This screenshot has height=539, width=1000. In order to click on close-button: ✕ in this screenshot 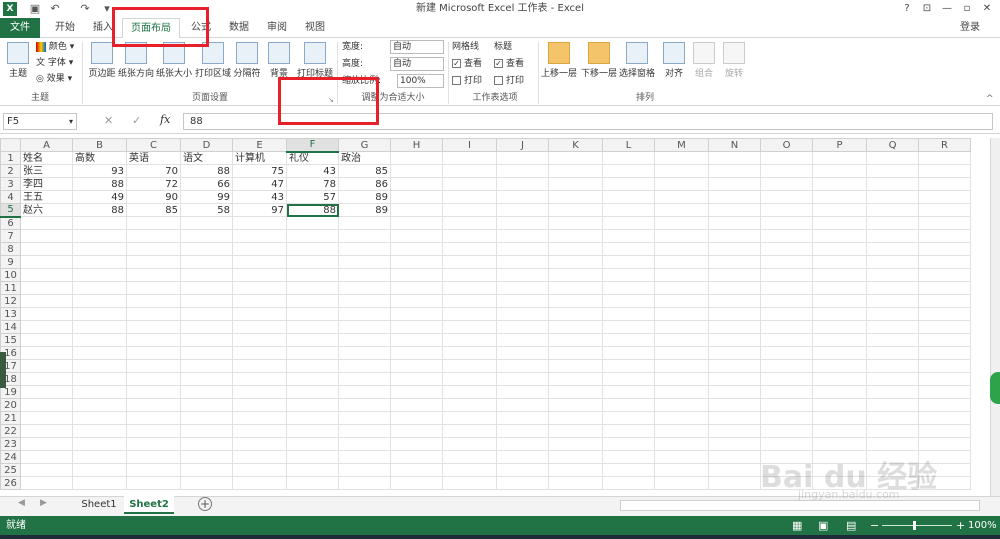, I will do `click(987, 9)`.